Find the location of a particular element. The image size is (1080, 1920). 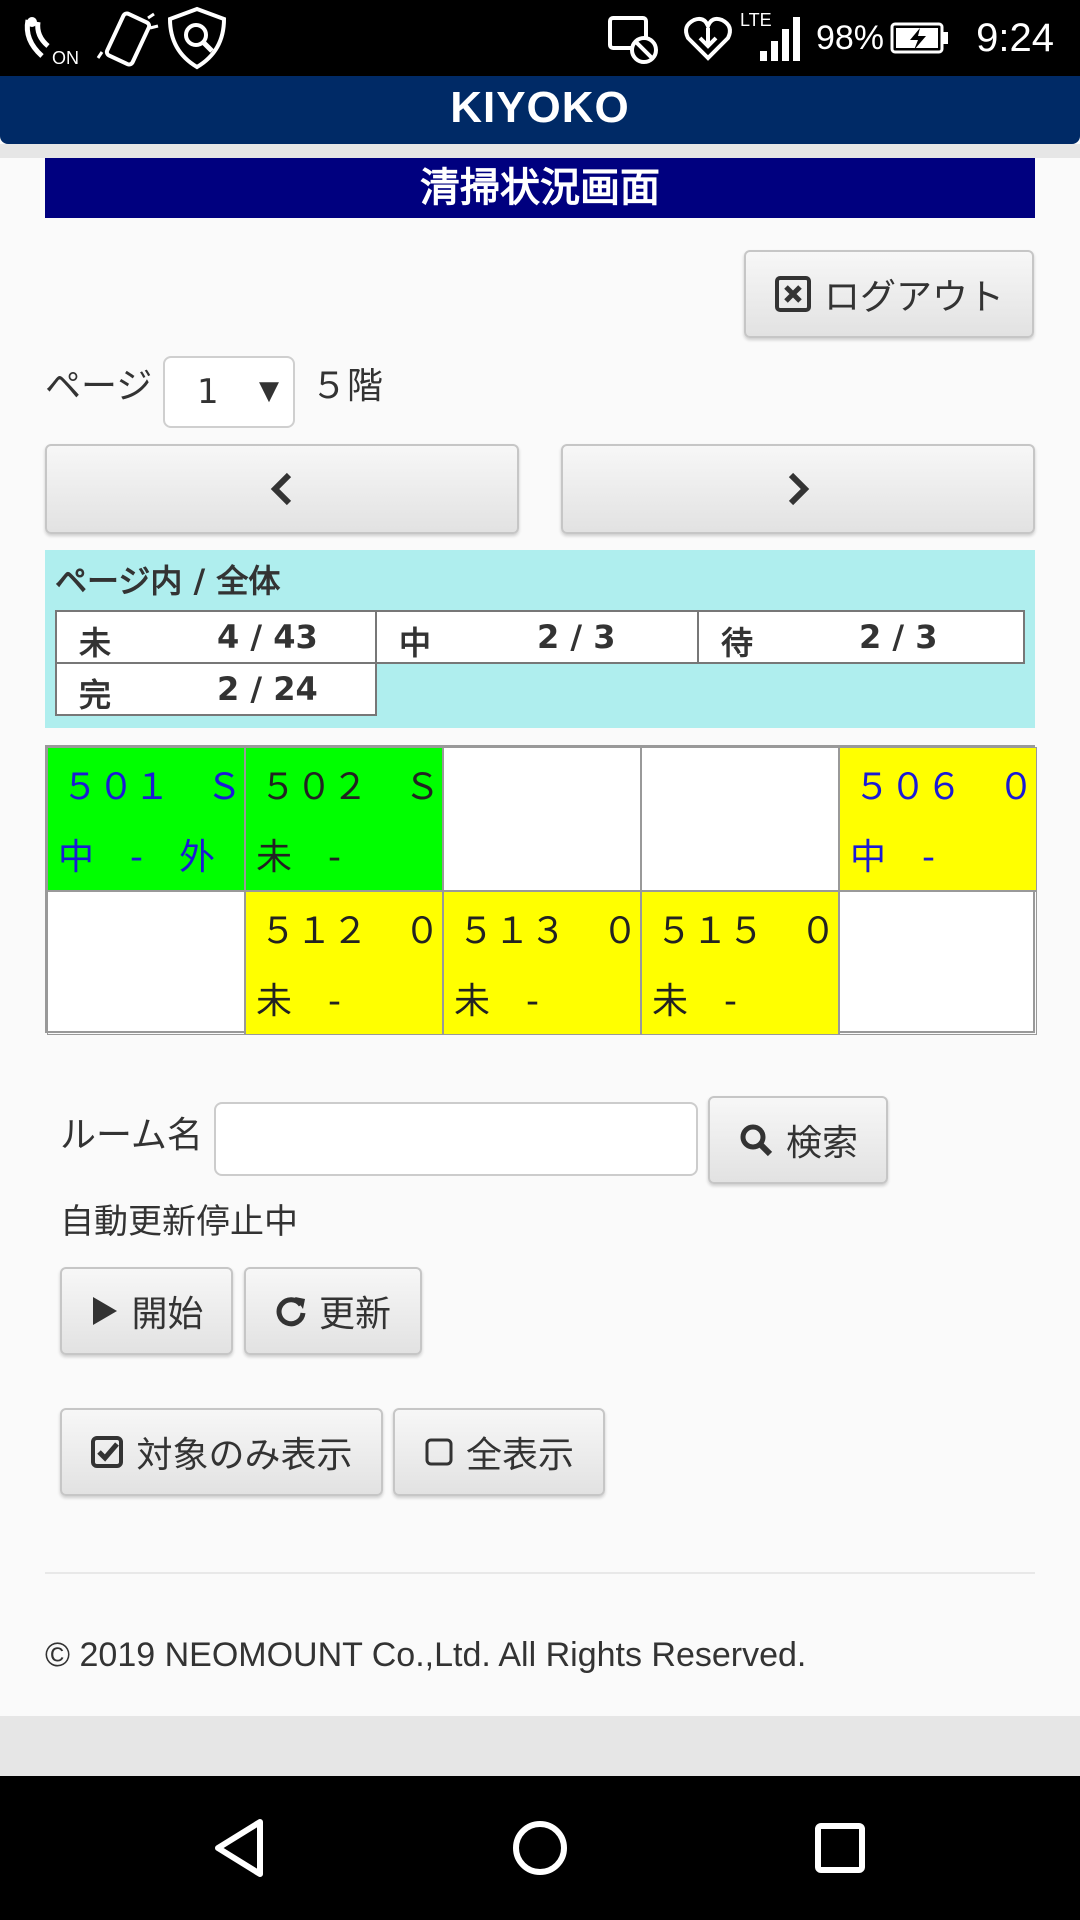

app-title: KIYOKO is located at coordinates (540, 107).